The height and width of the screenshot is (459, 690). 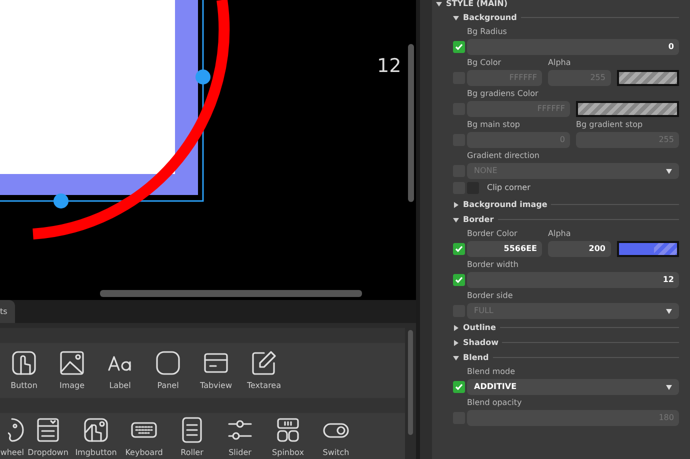 What do you see at coordinates (484, 63) in the screenshot?
I see `field-label: Bg Color` at bounding box center [484, 63].